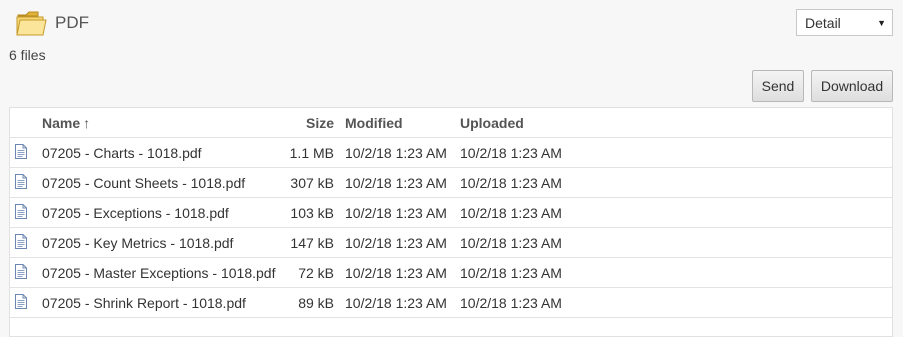 This screenshot has height=337, width=903. I want to click on view-mode-value: Detail, so click(823, 22).